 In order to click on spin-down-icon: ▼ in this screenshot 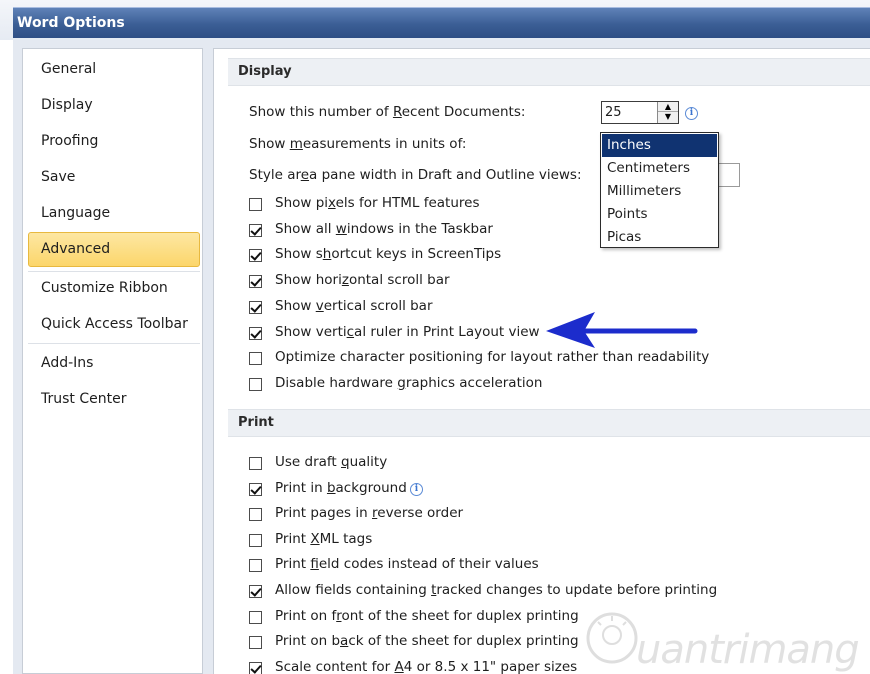, I will do `click(668, 117)`.